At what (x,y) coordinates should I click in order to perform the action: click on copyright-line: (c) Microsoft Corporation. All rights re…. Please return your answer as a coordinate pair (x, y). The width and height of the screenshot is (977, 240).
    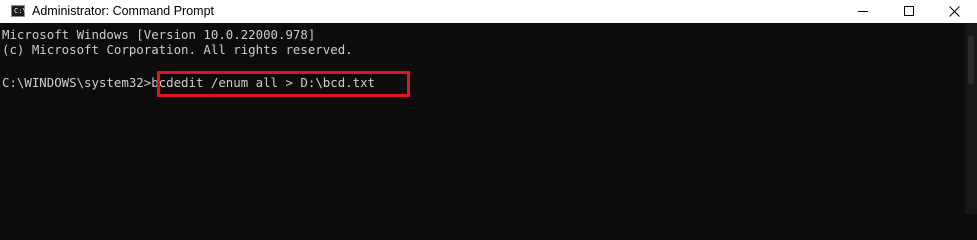
    Looking at the image, I should click on (177, 49).